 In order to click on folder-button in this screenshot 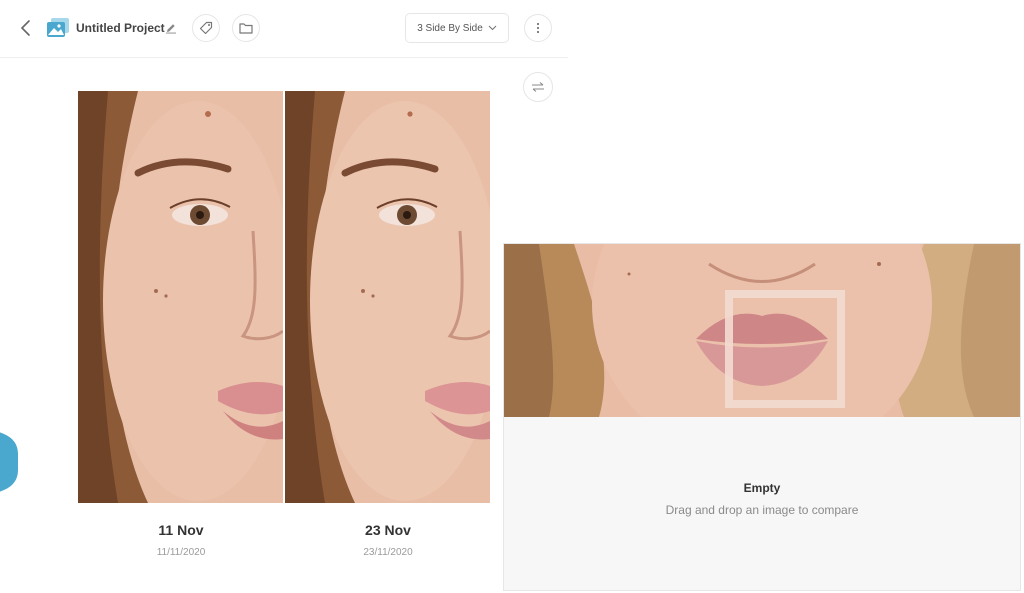, I will do `click(246, 28)`.